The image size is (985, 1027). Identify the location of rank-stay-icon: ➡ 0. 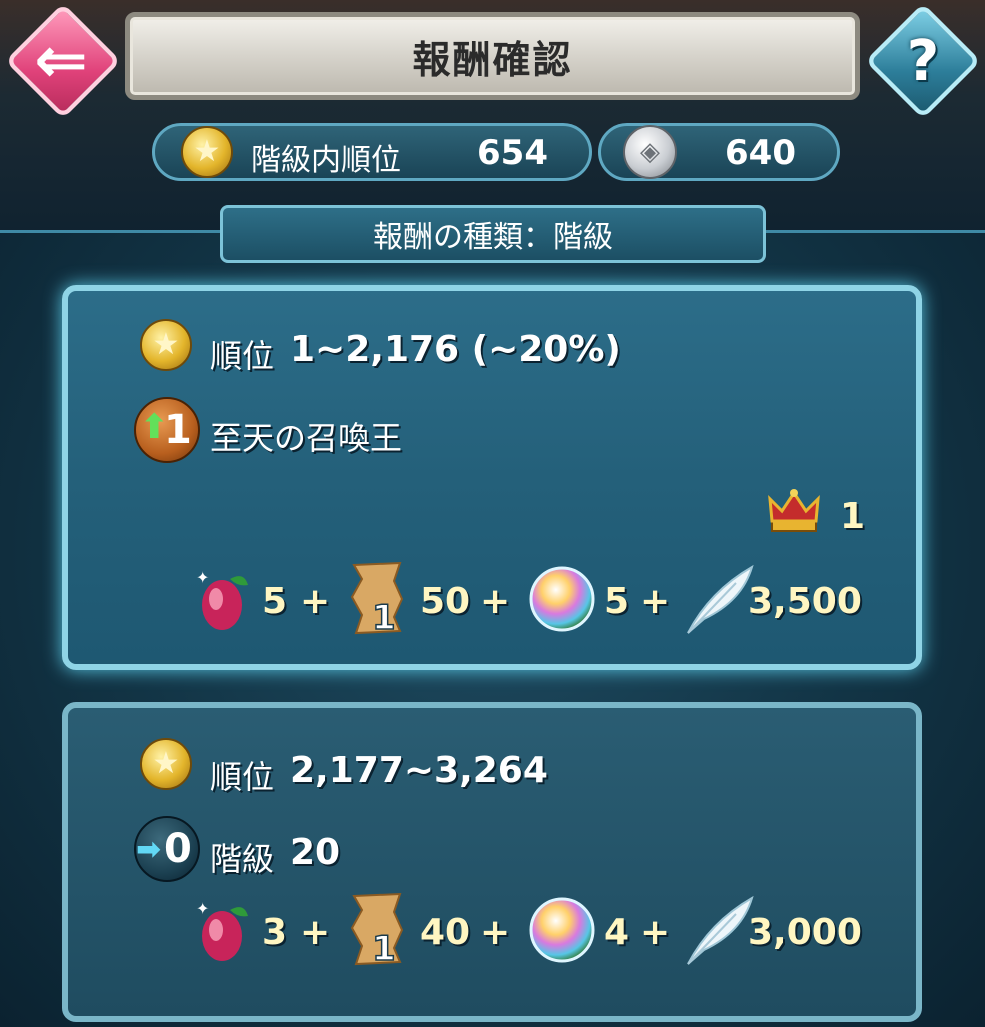
(167, 849).